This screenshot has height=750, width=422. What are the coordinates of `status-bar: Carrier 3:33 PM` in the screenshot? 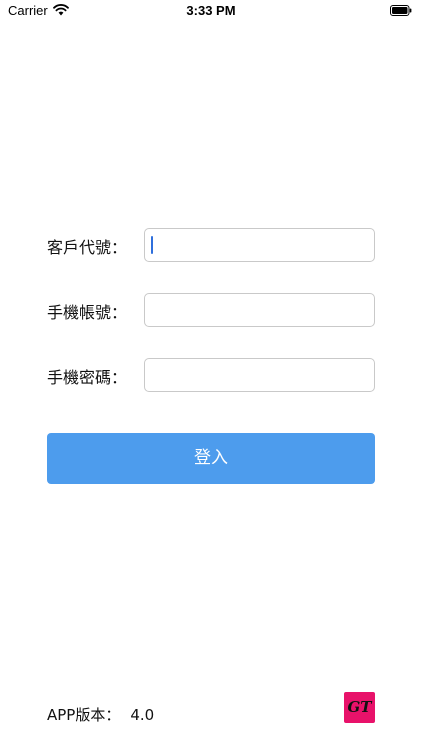 It's located at (211, 11).